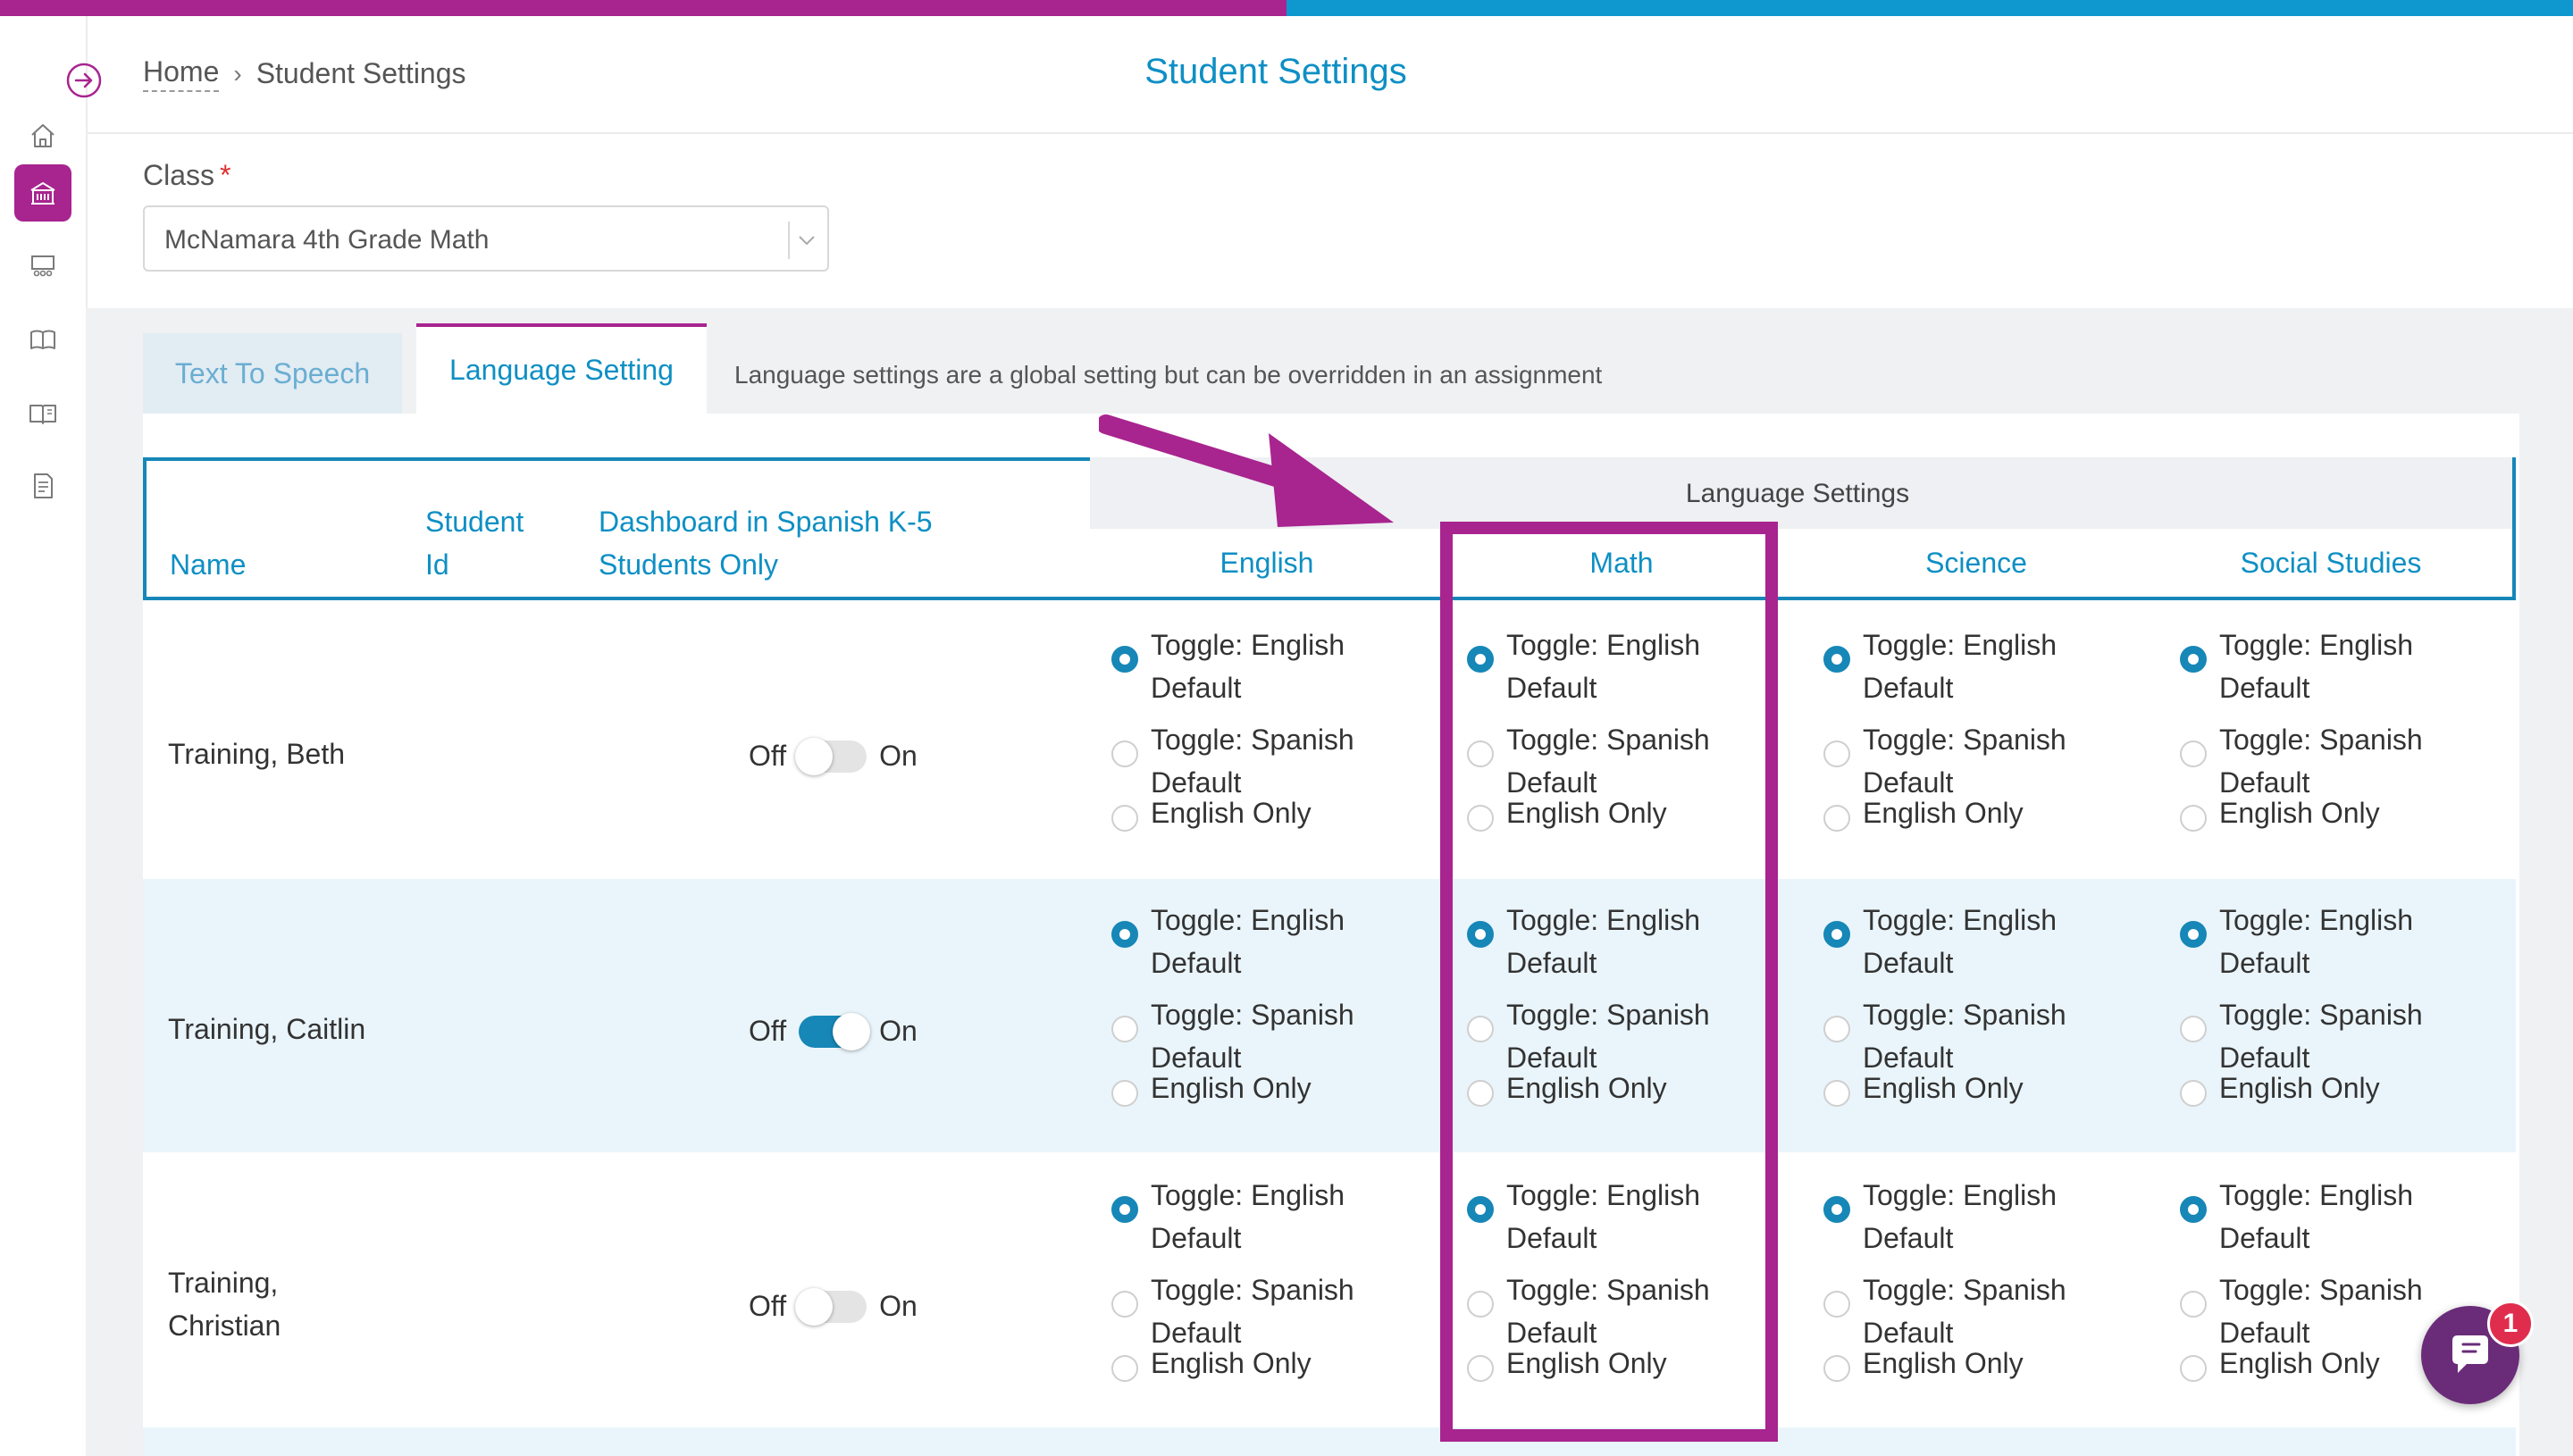 The width and height of the screenshot is (2573, 1456). Describe the element at coordinates (42, 412) in the screenshot. I see `reading-icon` at that location.